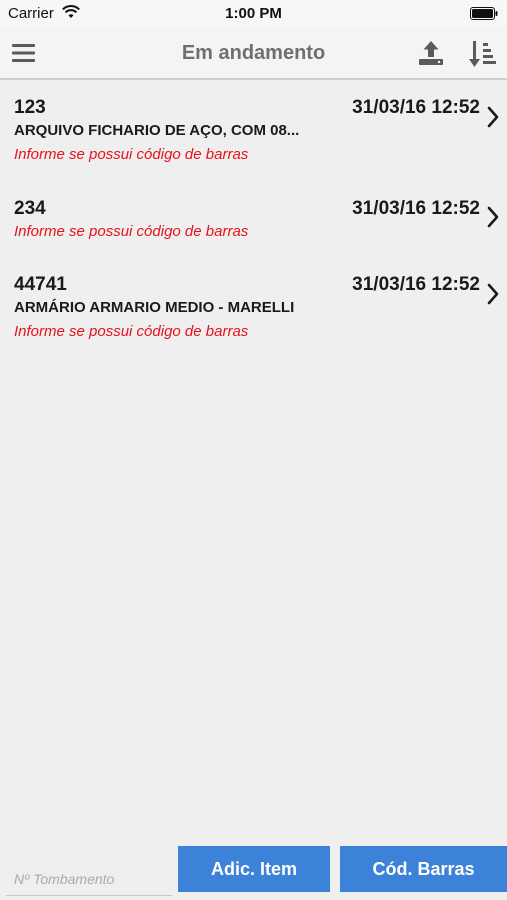 Image resolution: width=507 pixels, height=900 pixels. I want to click on item-code: 234, so click(30, 208).